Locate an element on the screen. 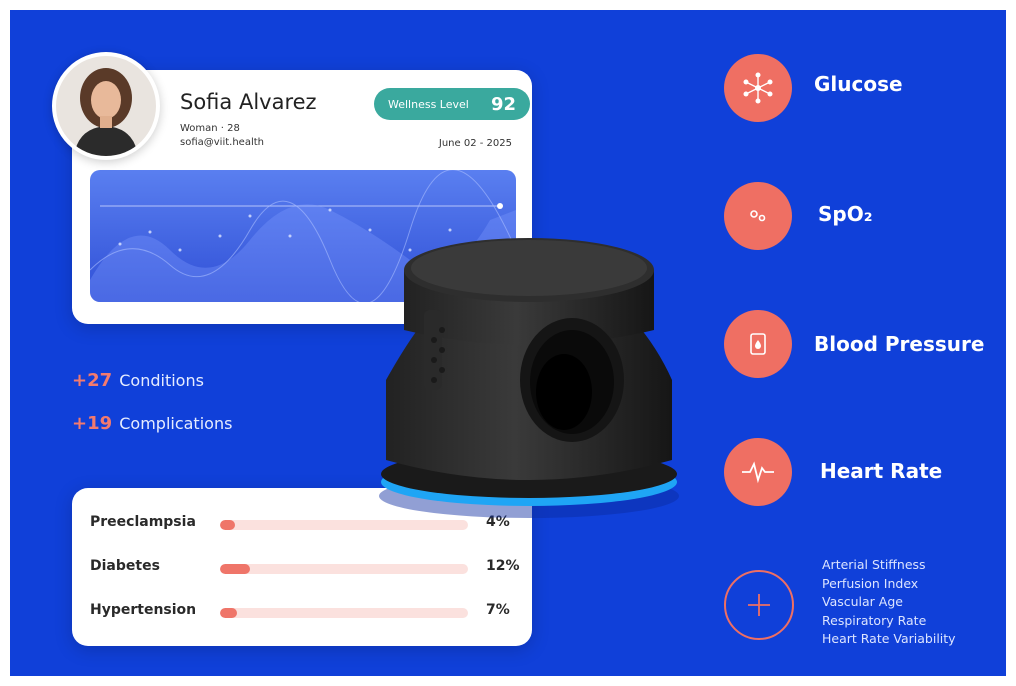 The height and width of the screenshot is (686, 1016). stat-conditions-number: +27 is located at coordinates (92, 380).